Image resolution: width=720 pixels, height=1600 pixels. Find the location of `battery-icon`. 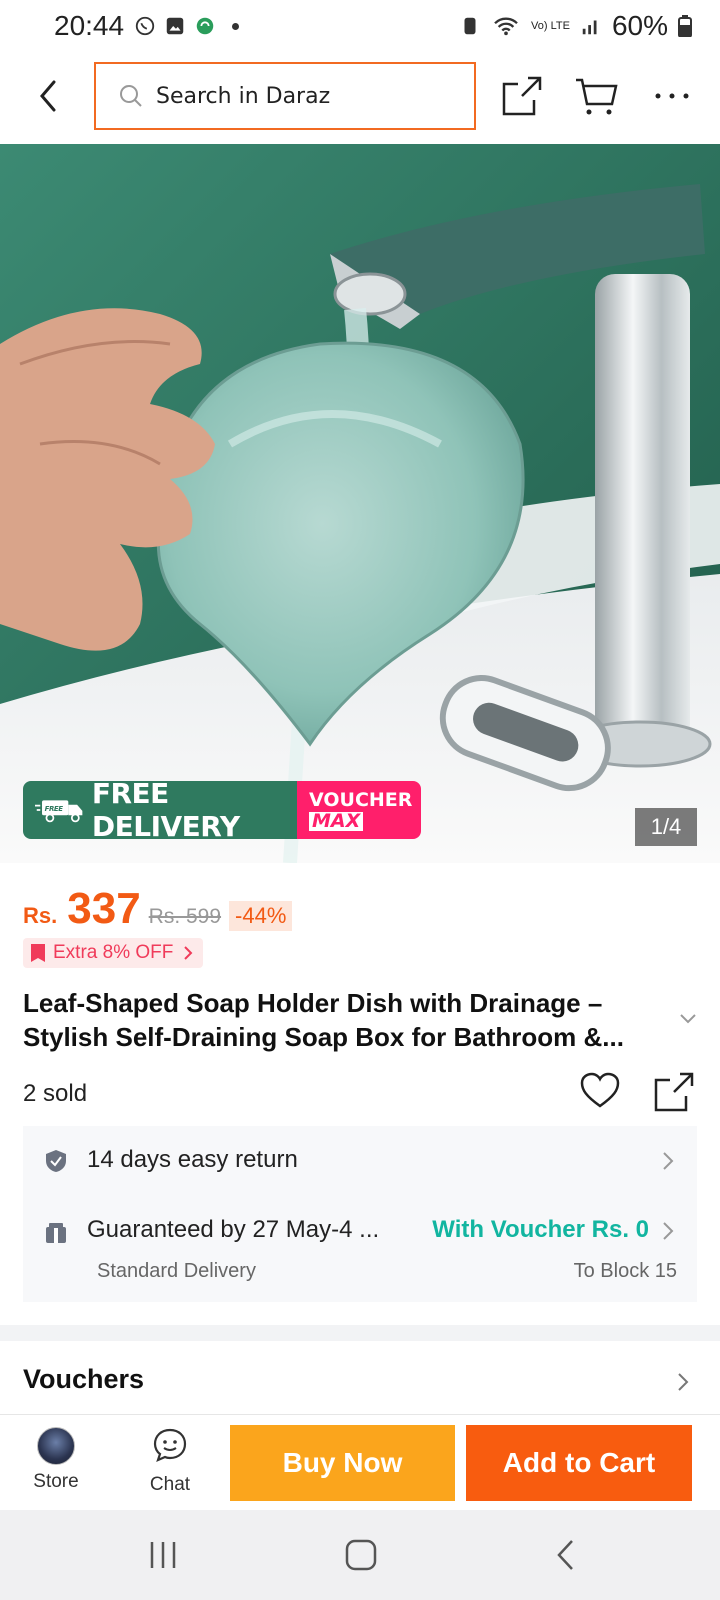

battery-icon is located at coordinates (685, 26).